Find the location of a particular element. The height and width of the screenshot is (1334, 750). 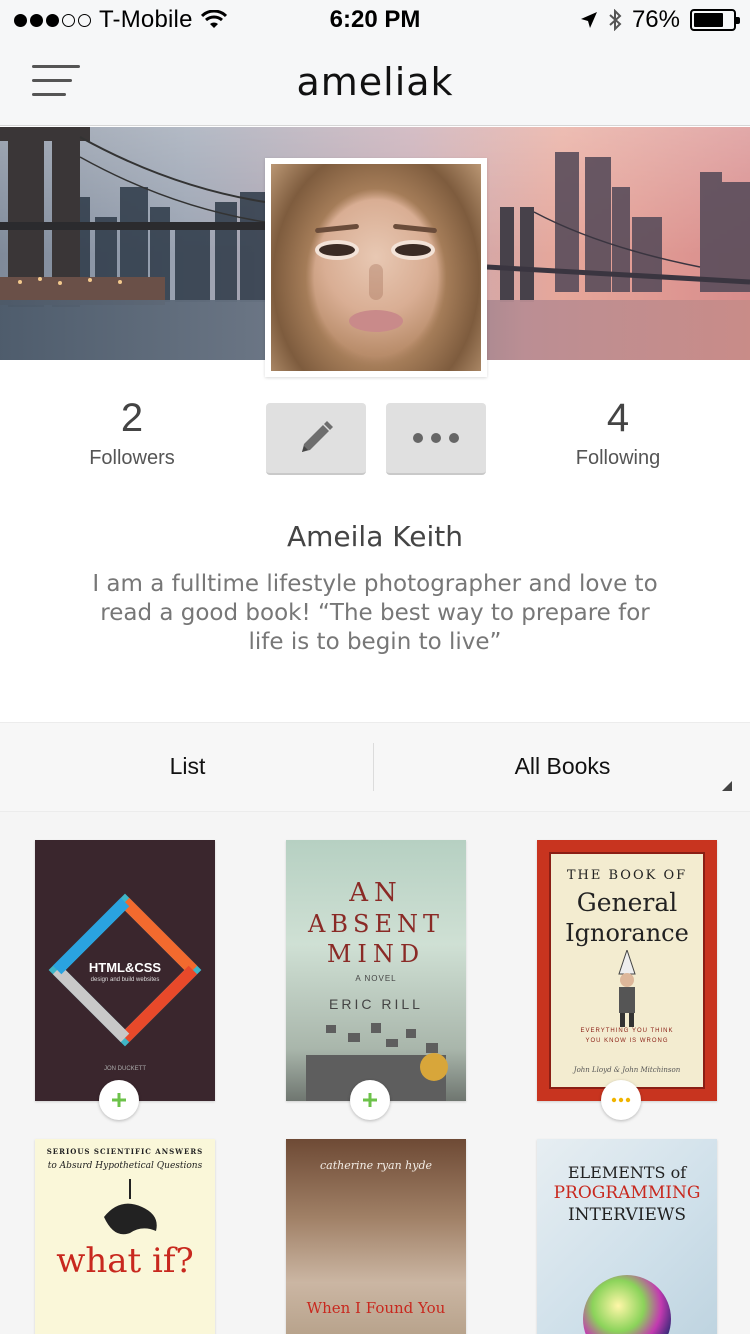

tab-list: List is located at coordinates (187, 766).